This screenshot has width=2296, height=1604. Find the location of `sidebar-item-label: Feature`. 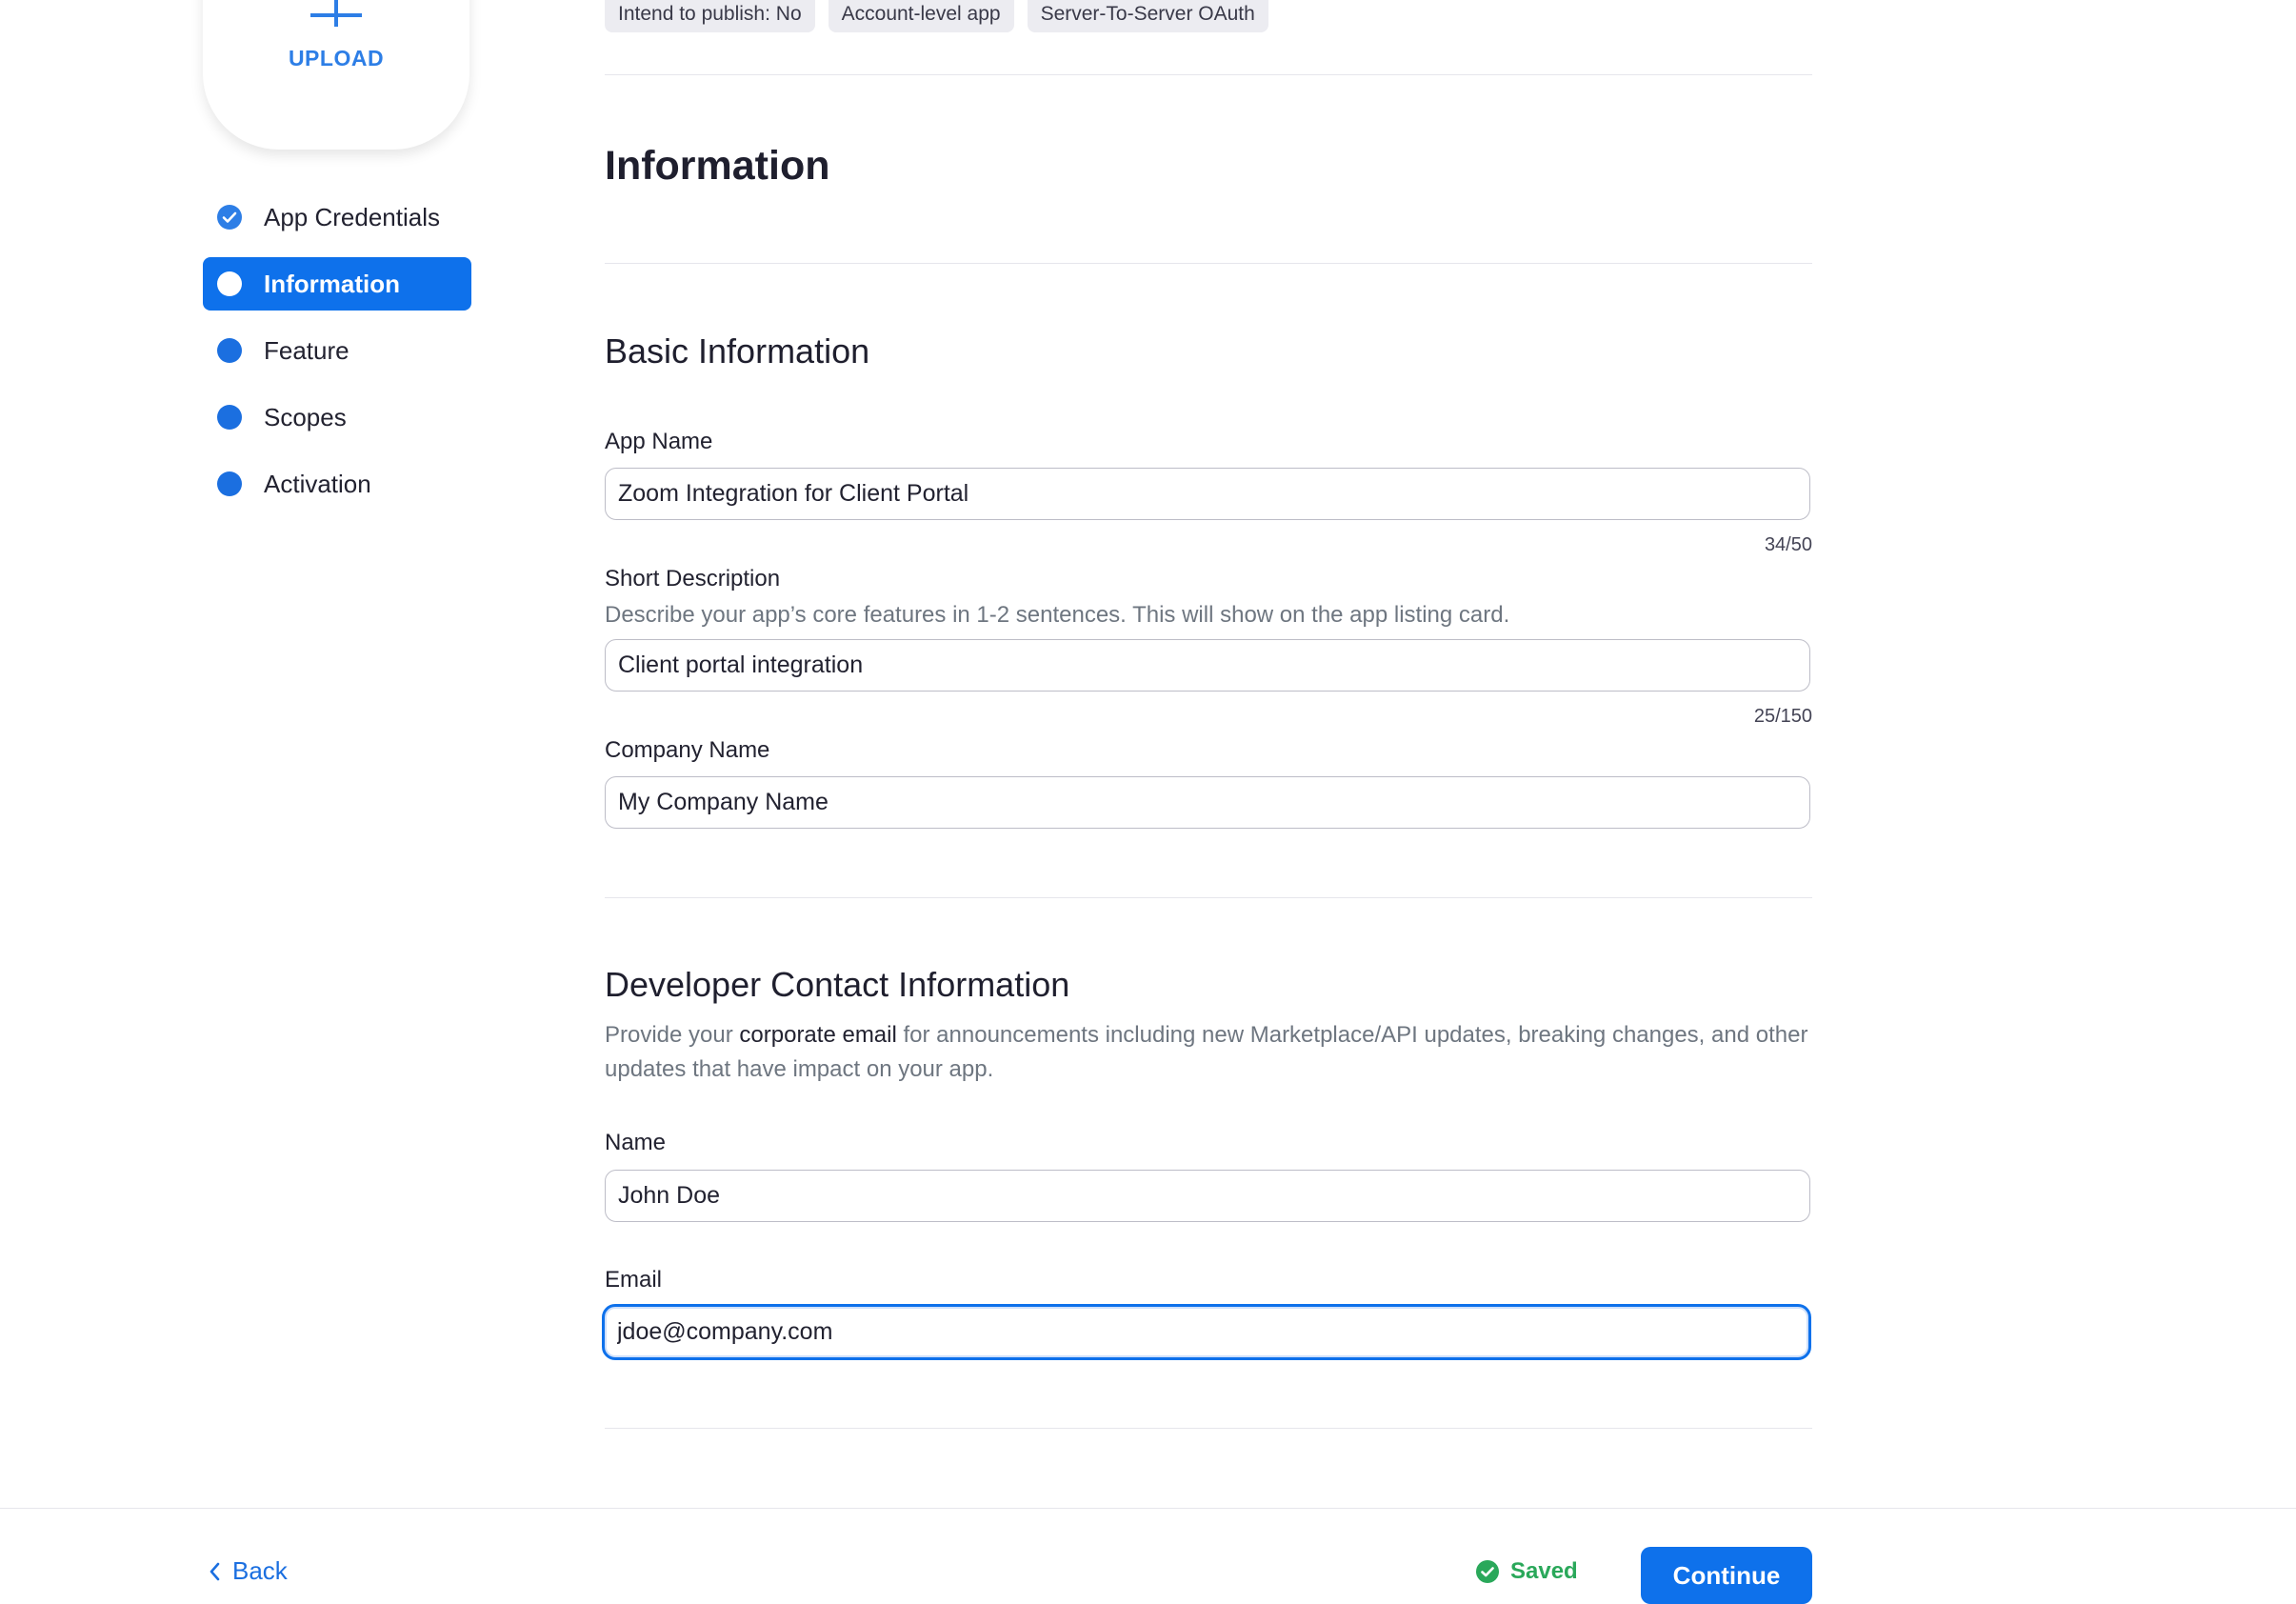

sidebar-item-label: Feature is located at coordinates (306, 350).